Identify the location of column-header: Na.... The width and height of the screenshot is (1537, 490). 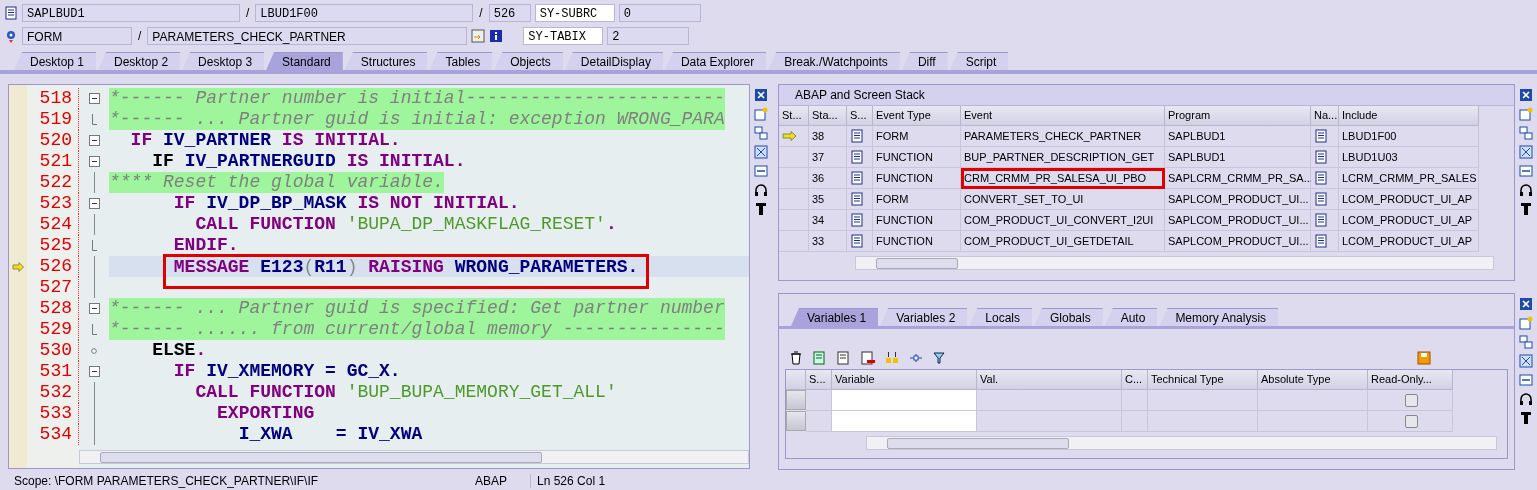
(1325, 116).